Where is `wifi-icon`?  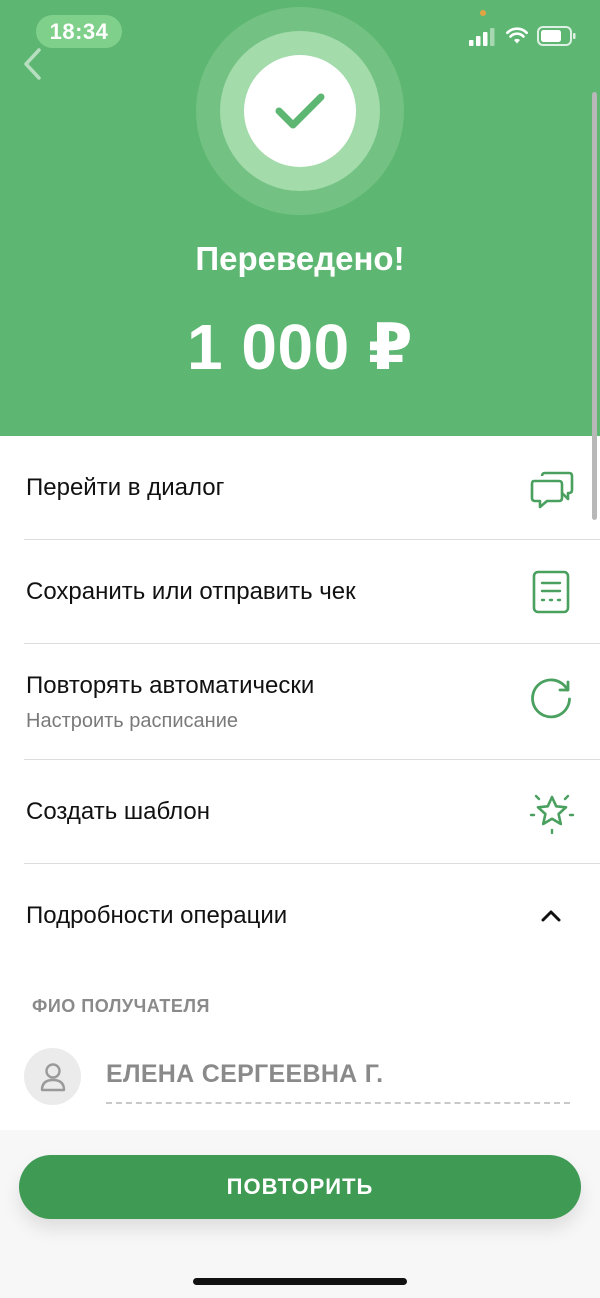
wifi-icon is located at coordinates (517, 35).